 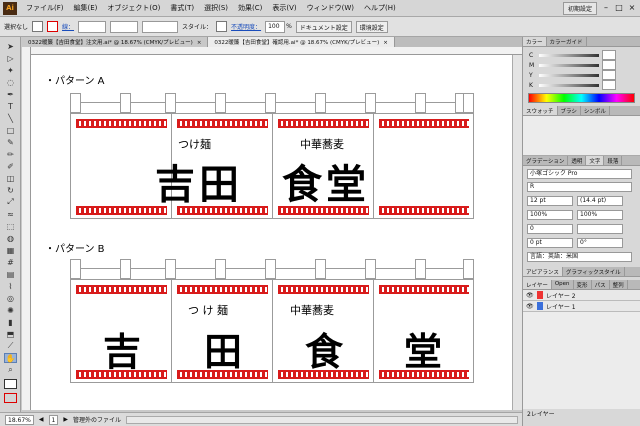 What do you see at coordinates (595, 160) in the screenshot?
I see `tab-character: 文字` at bounding box center [595, 160].